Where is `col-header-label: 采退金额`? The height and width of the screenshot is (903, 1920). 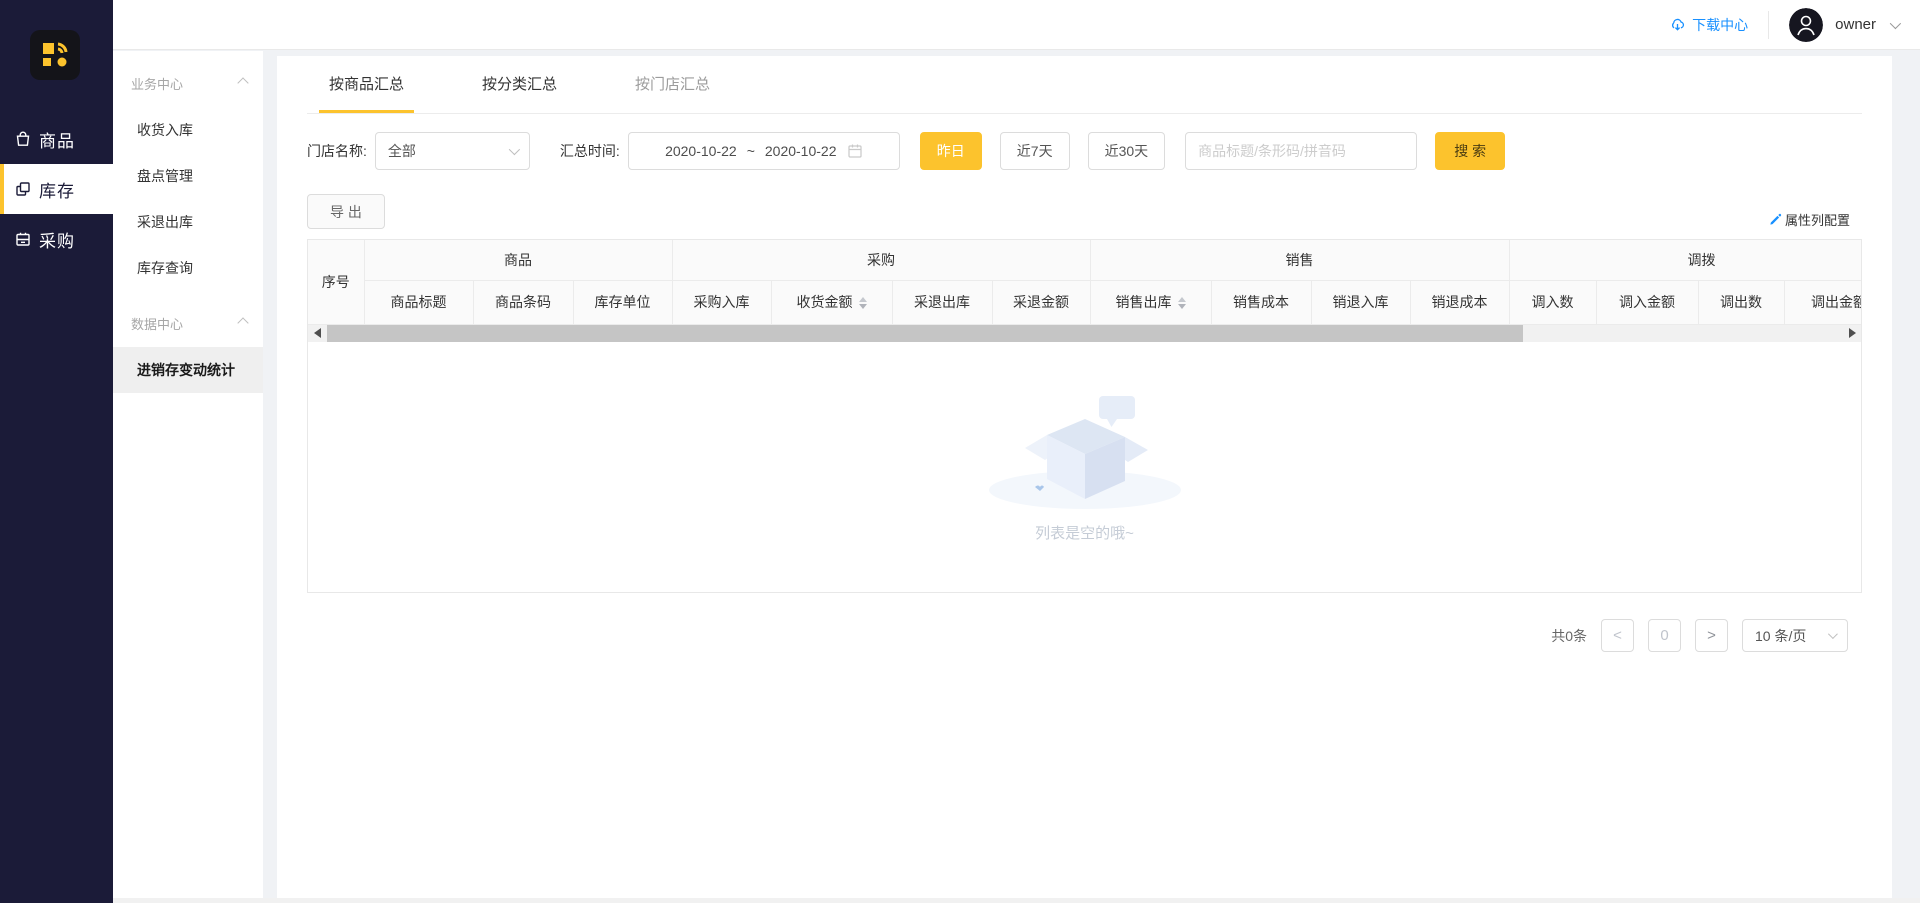
col-header-label: 采退金额 is located at coordinates (1041, 302).